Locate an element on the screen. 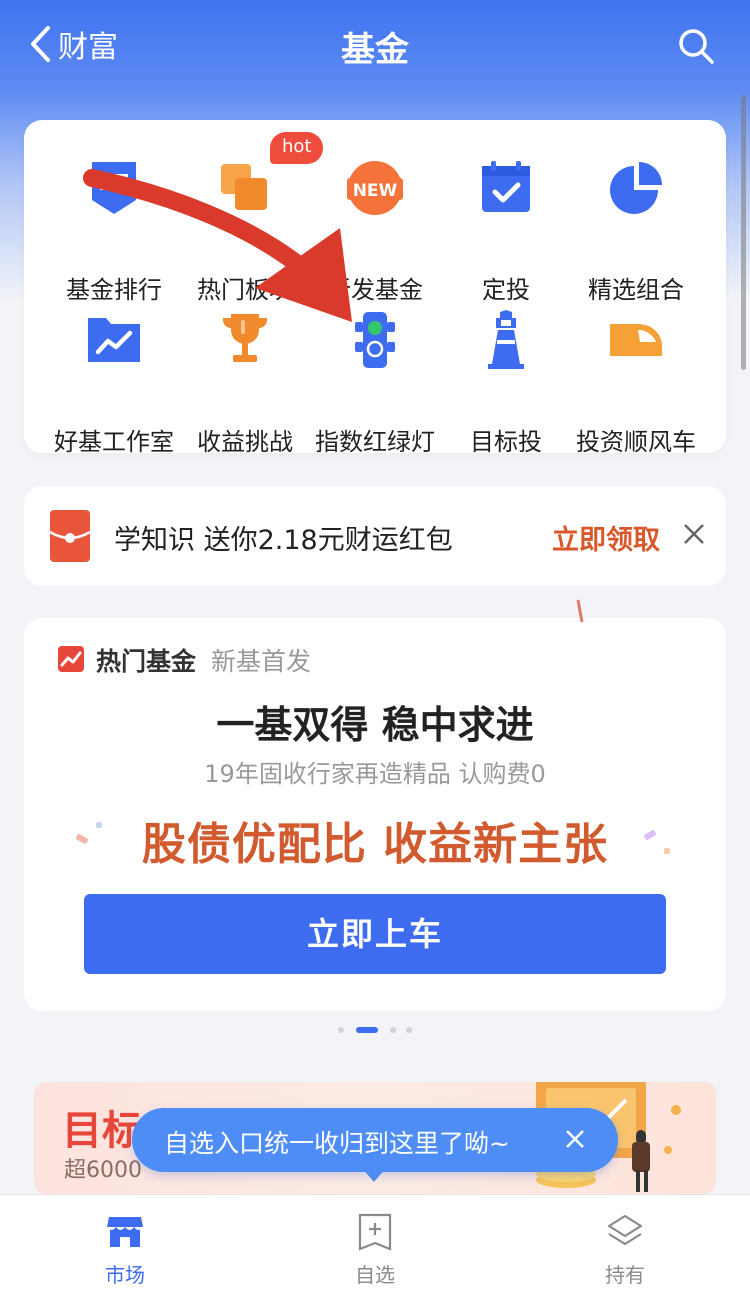  page-title: 基金 is located at coordinates (375, 50).